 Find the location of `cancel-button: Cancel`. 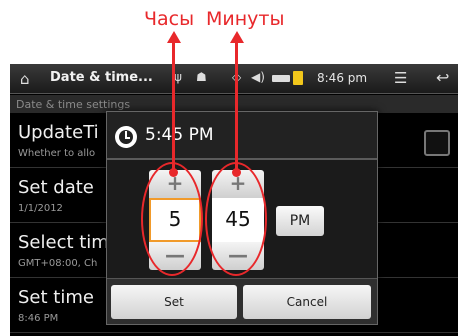

cancel-button: Cancel is located at coordinates (307, 302).